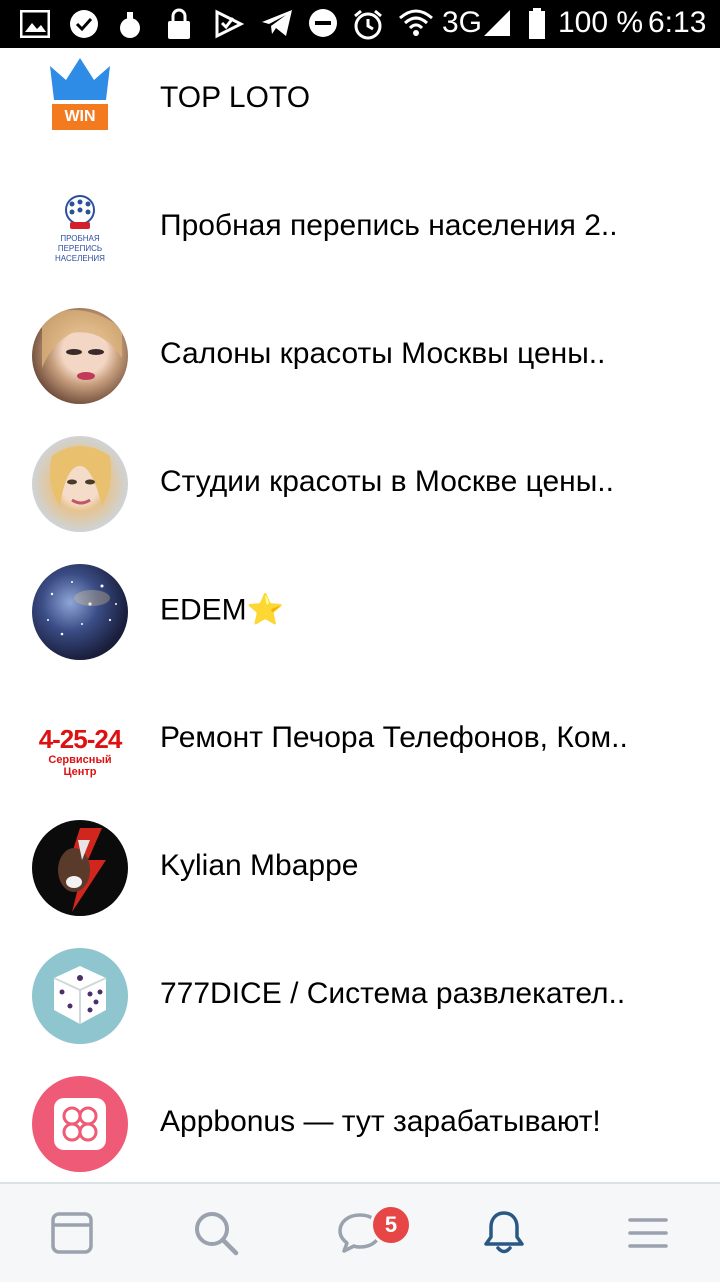 This screenshot has height=1282, width=720. What do you see at coordinates (394, 737) in the screenshot?
I see `list-item-title: Ремонт Печора Телефонов, Ком..` at bounding box center [394, 737].